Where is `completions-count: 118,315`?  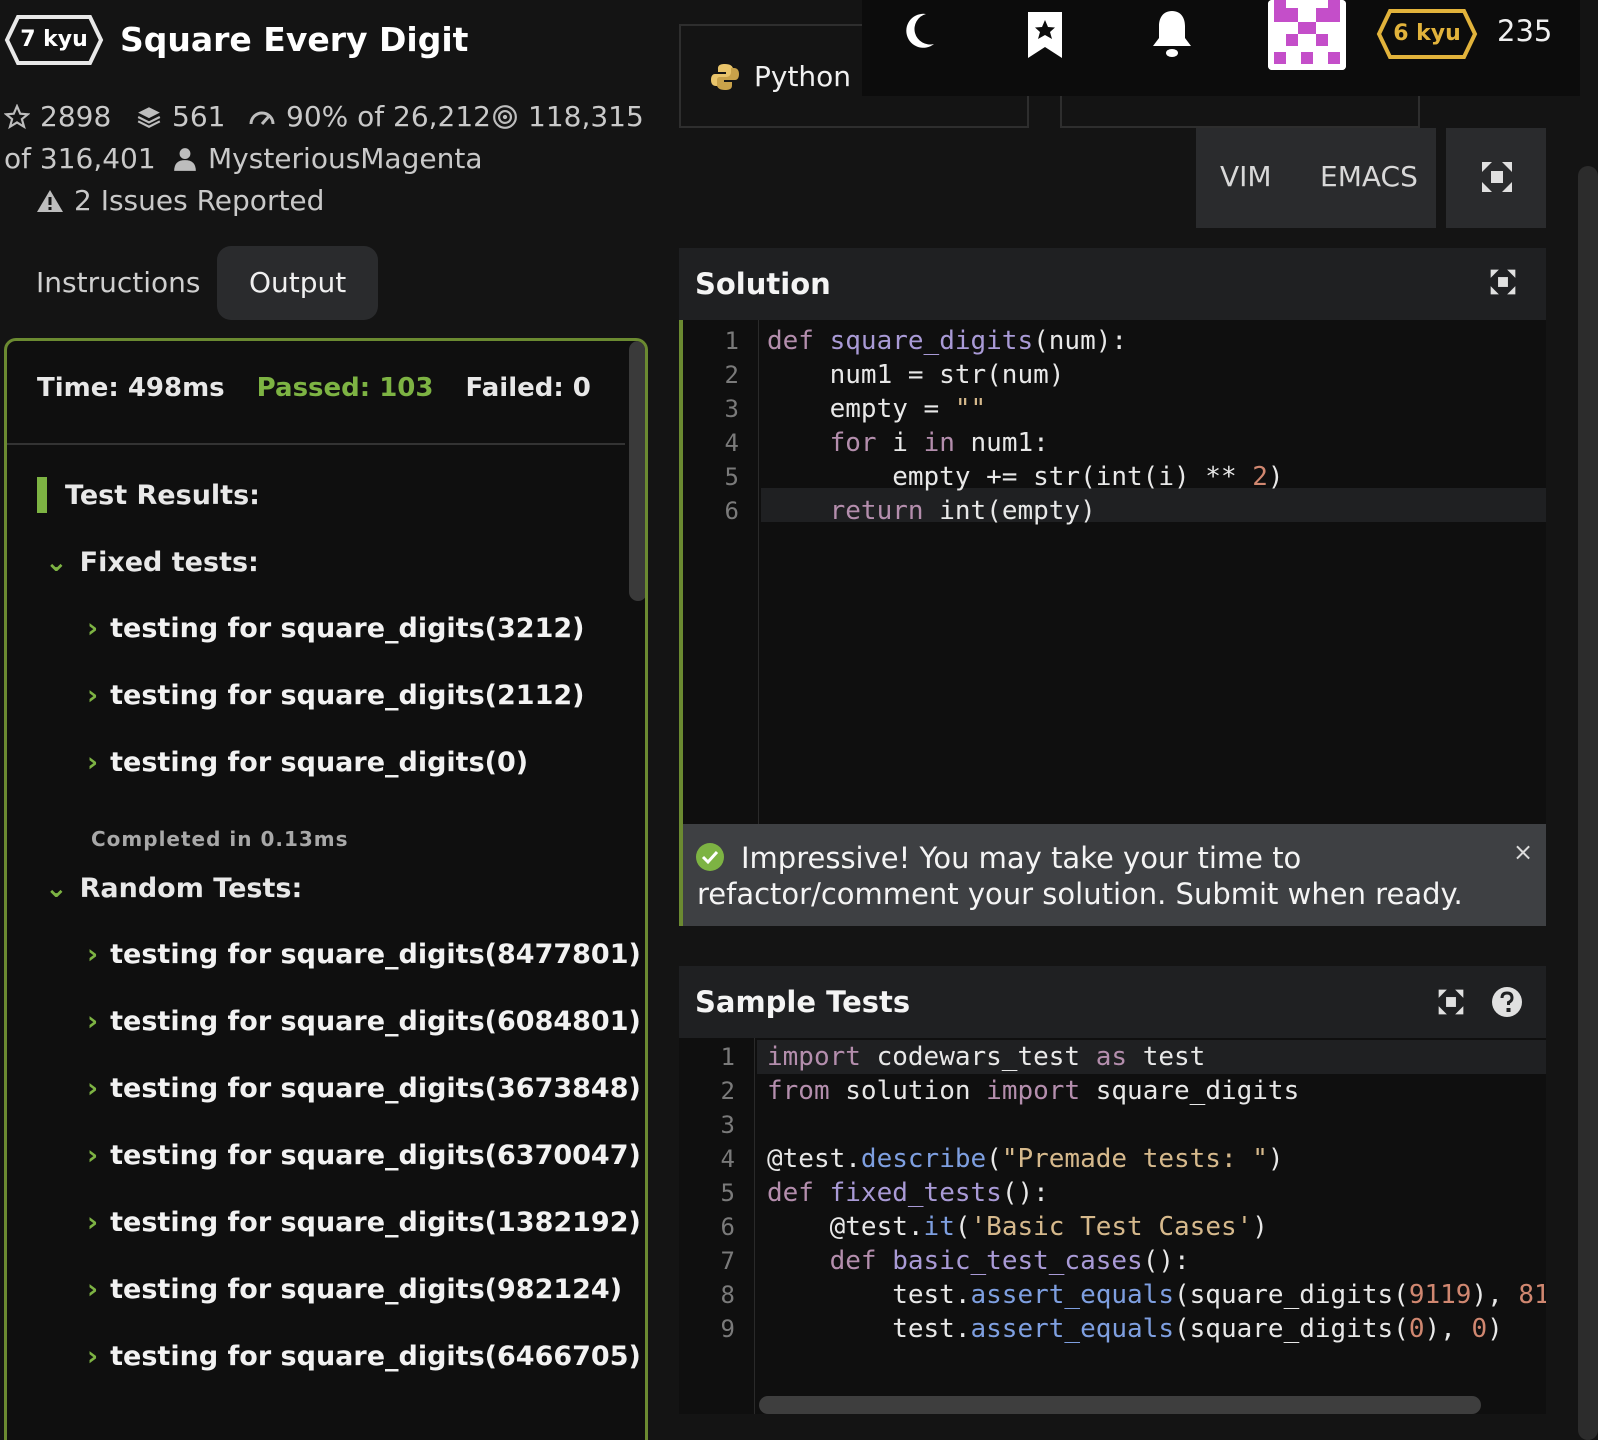 completions-count: 118,315 is located at coordinates (586, 116).